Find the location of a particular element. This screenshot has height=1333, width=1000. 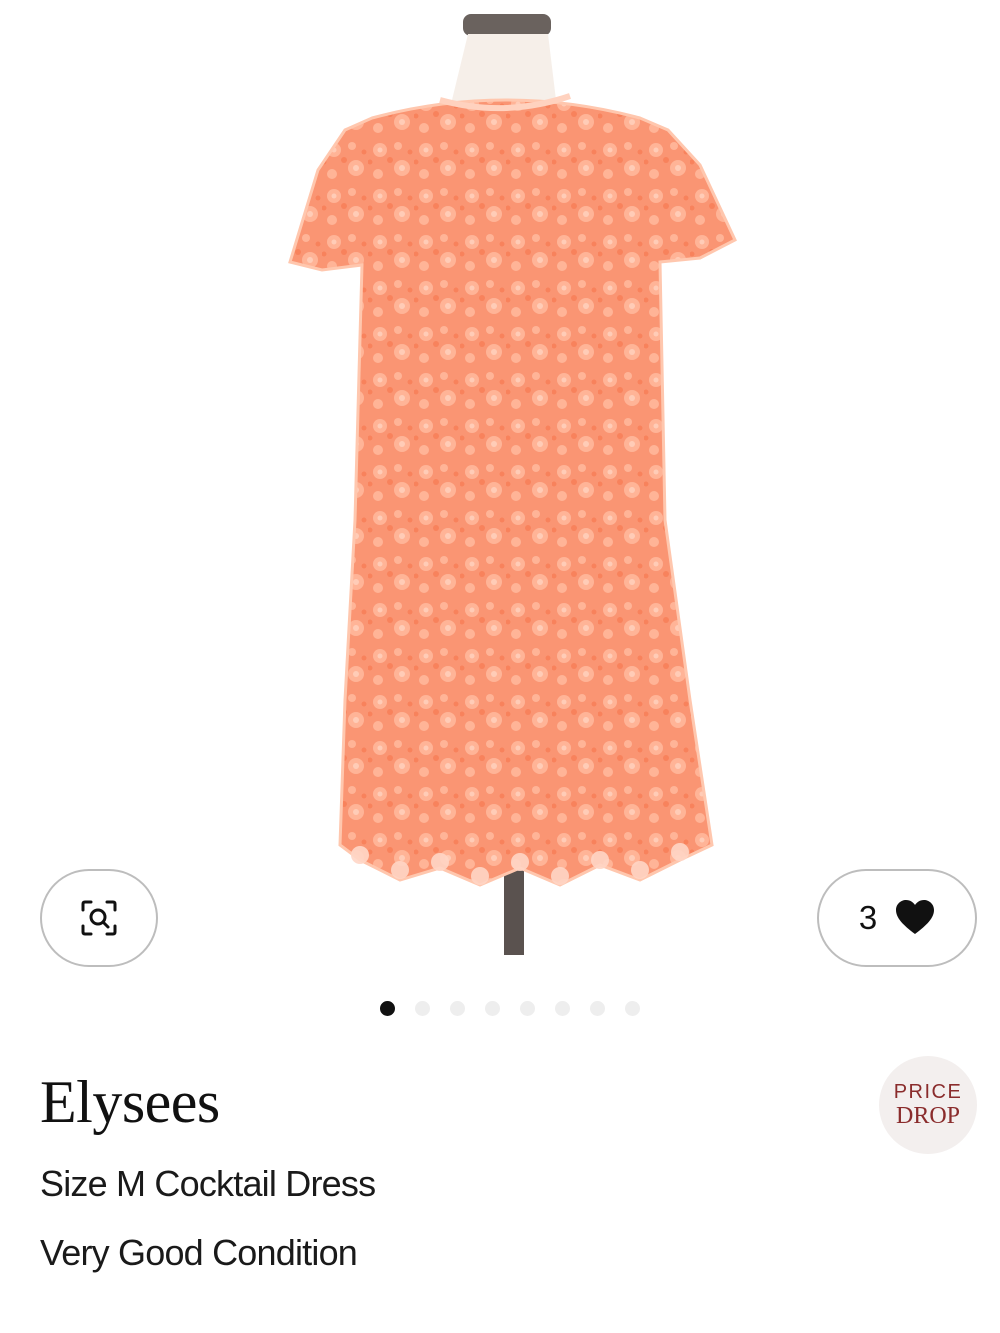

product-condition: Very Good Condition is located at coordinates (199, 1252).